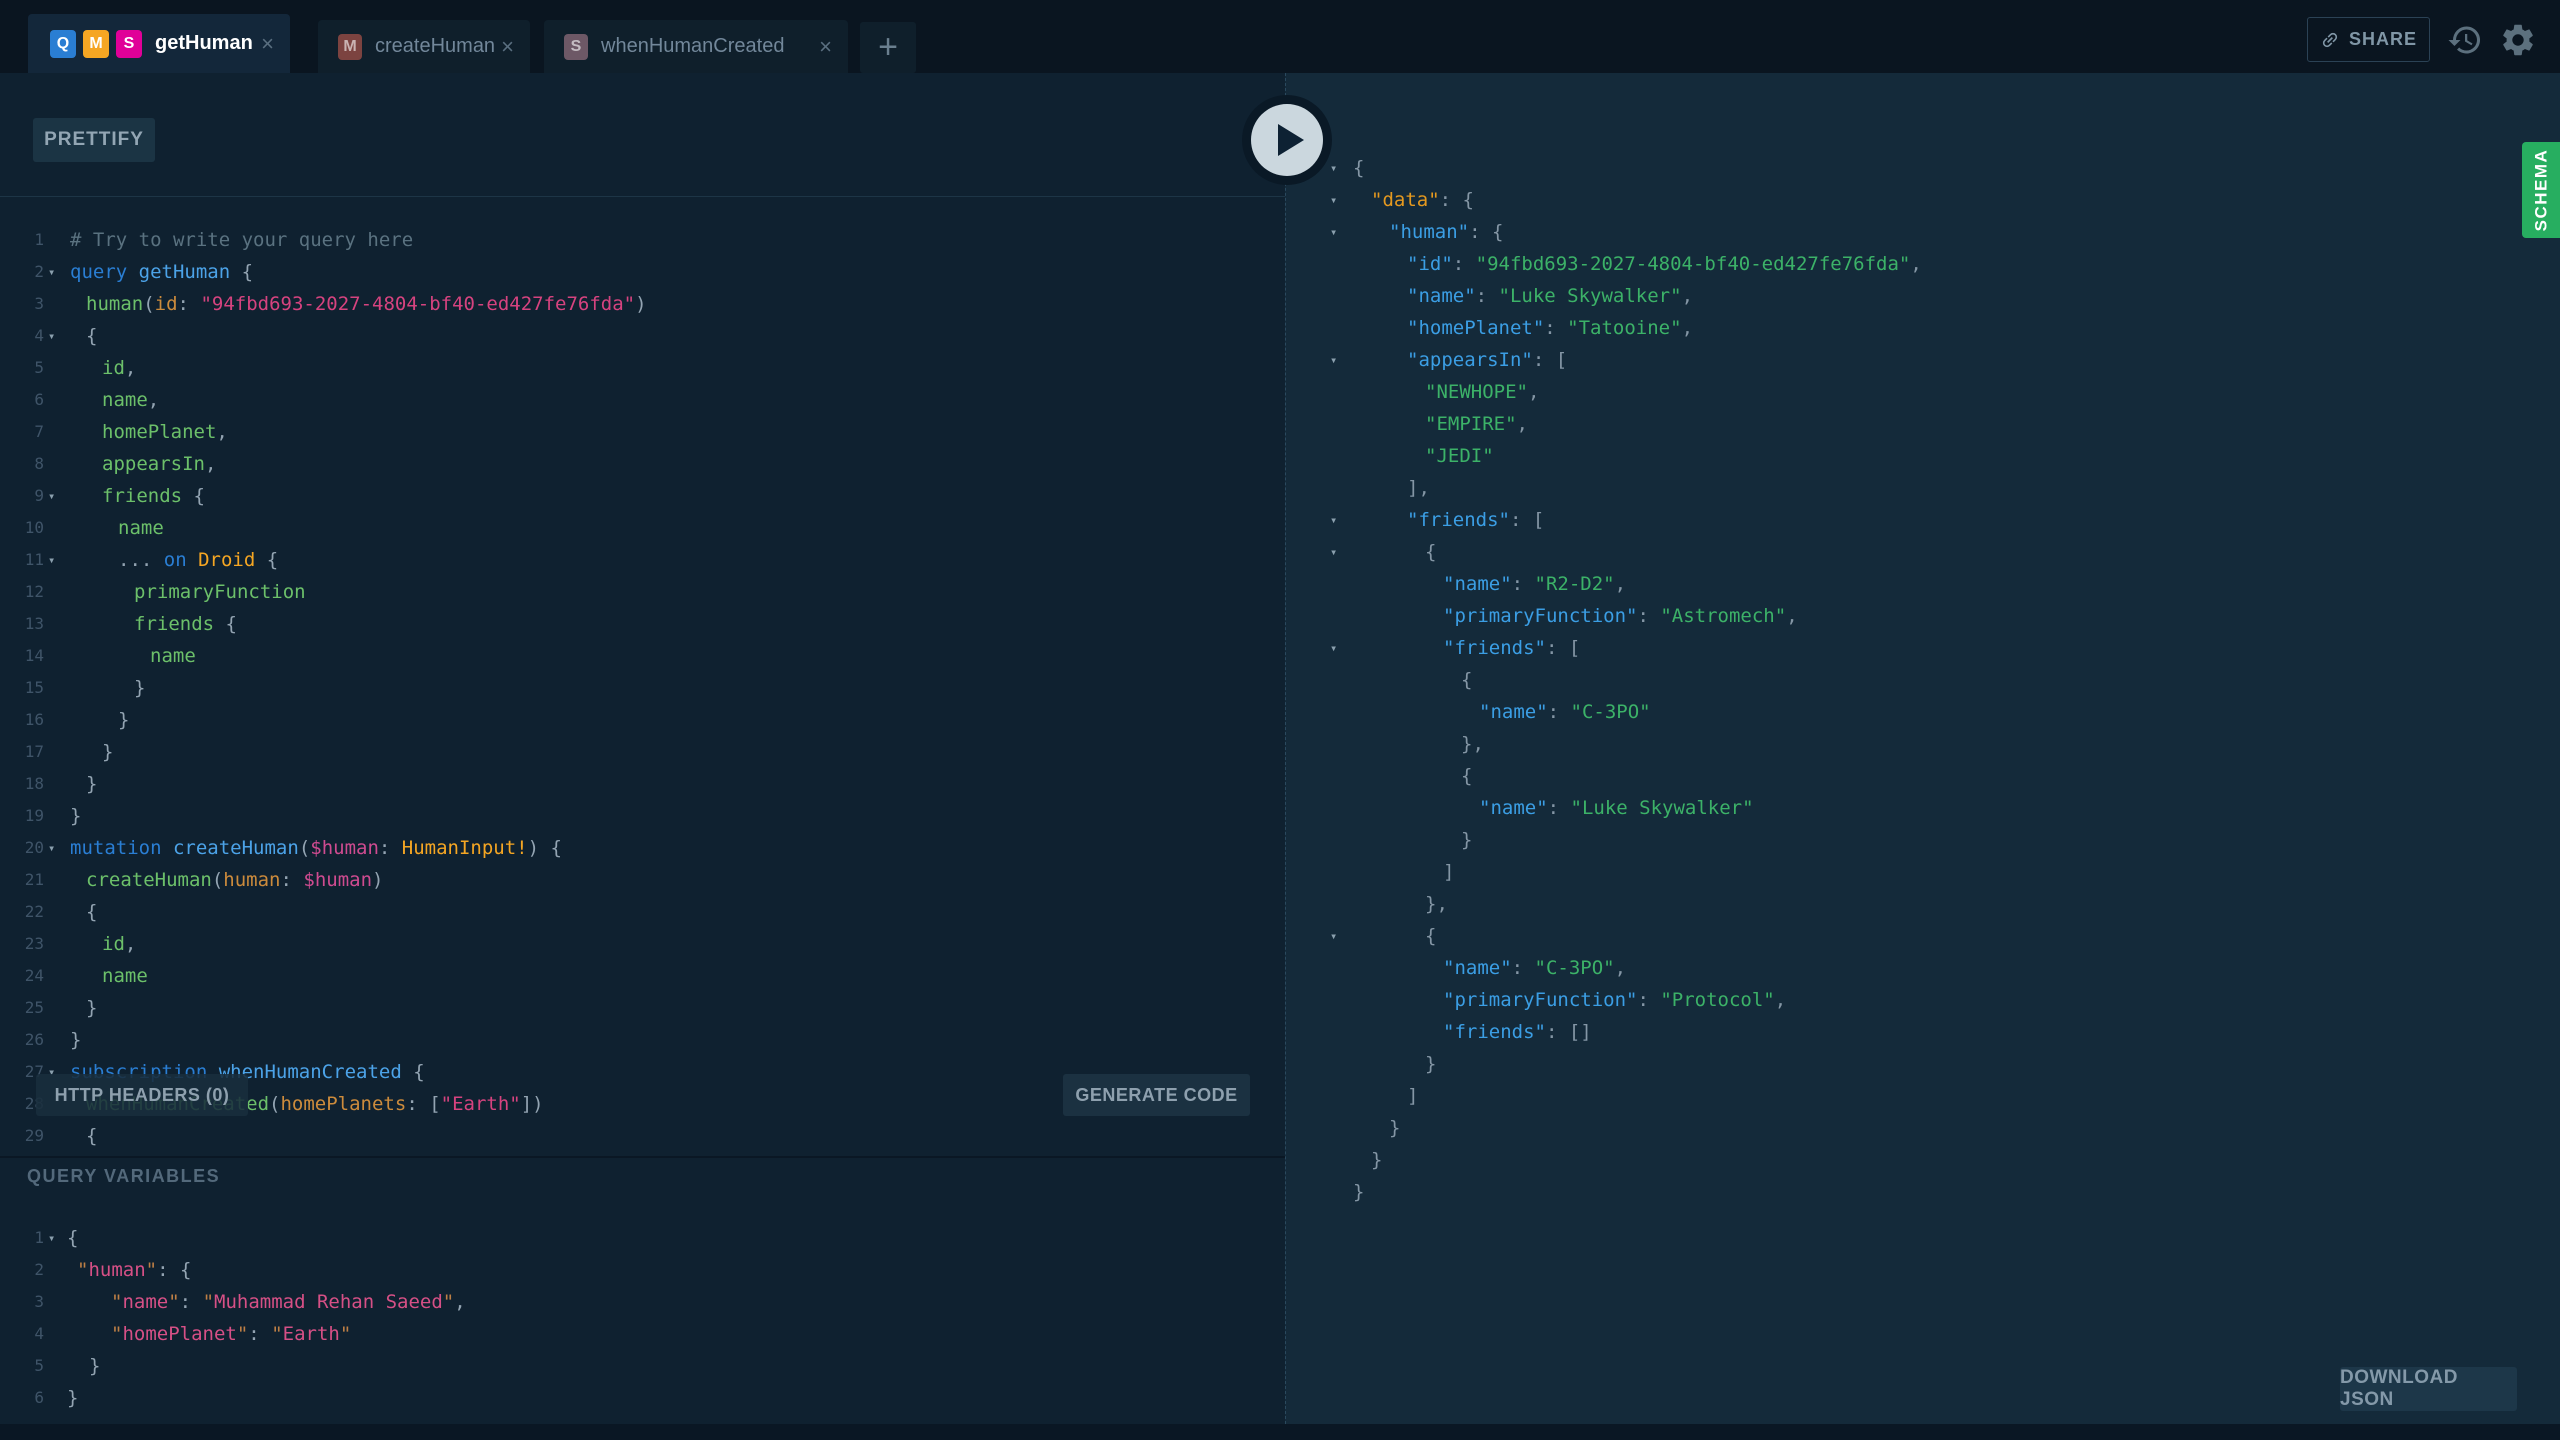  Describe the element at coordinates (159, 43) in the screenshot. I see `tab-gethuman: Q M S getHuman ×` at that location.